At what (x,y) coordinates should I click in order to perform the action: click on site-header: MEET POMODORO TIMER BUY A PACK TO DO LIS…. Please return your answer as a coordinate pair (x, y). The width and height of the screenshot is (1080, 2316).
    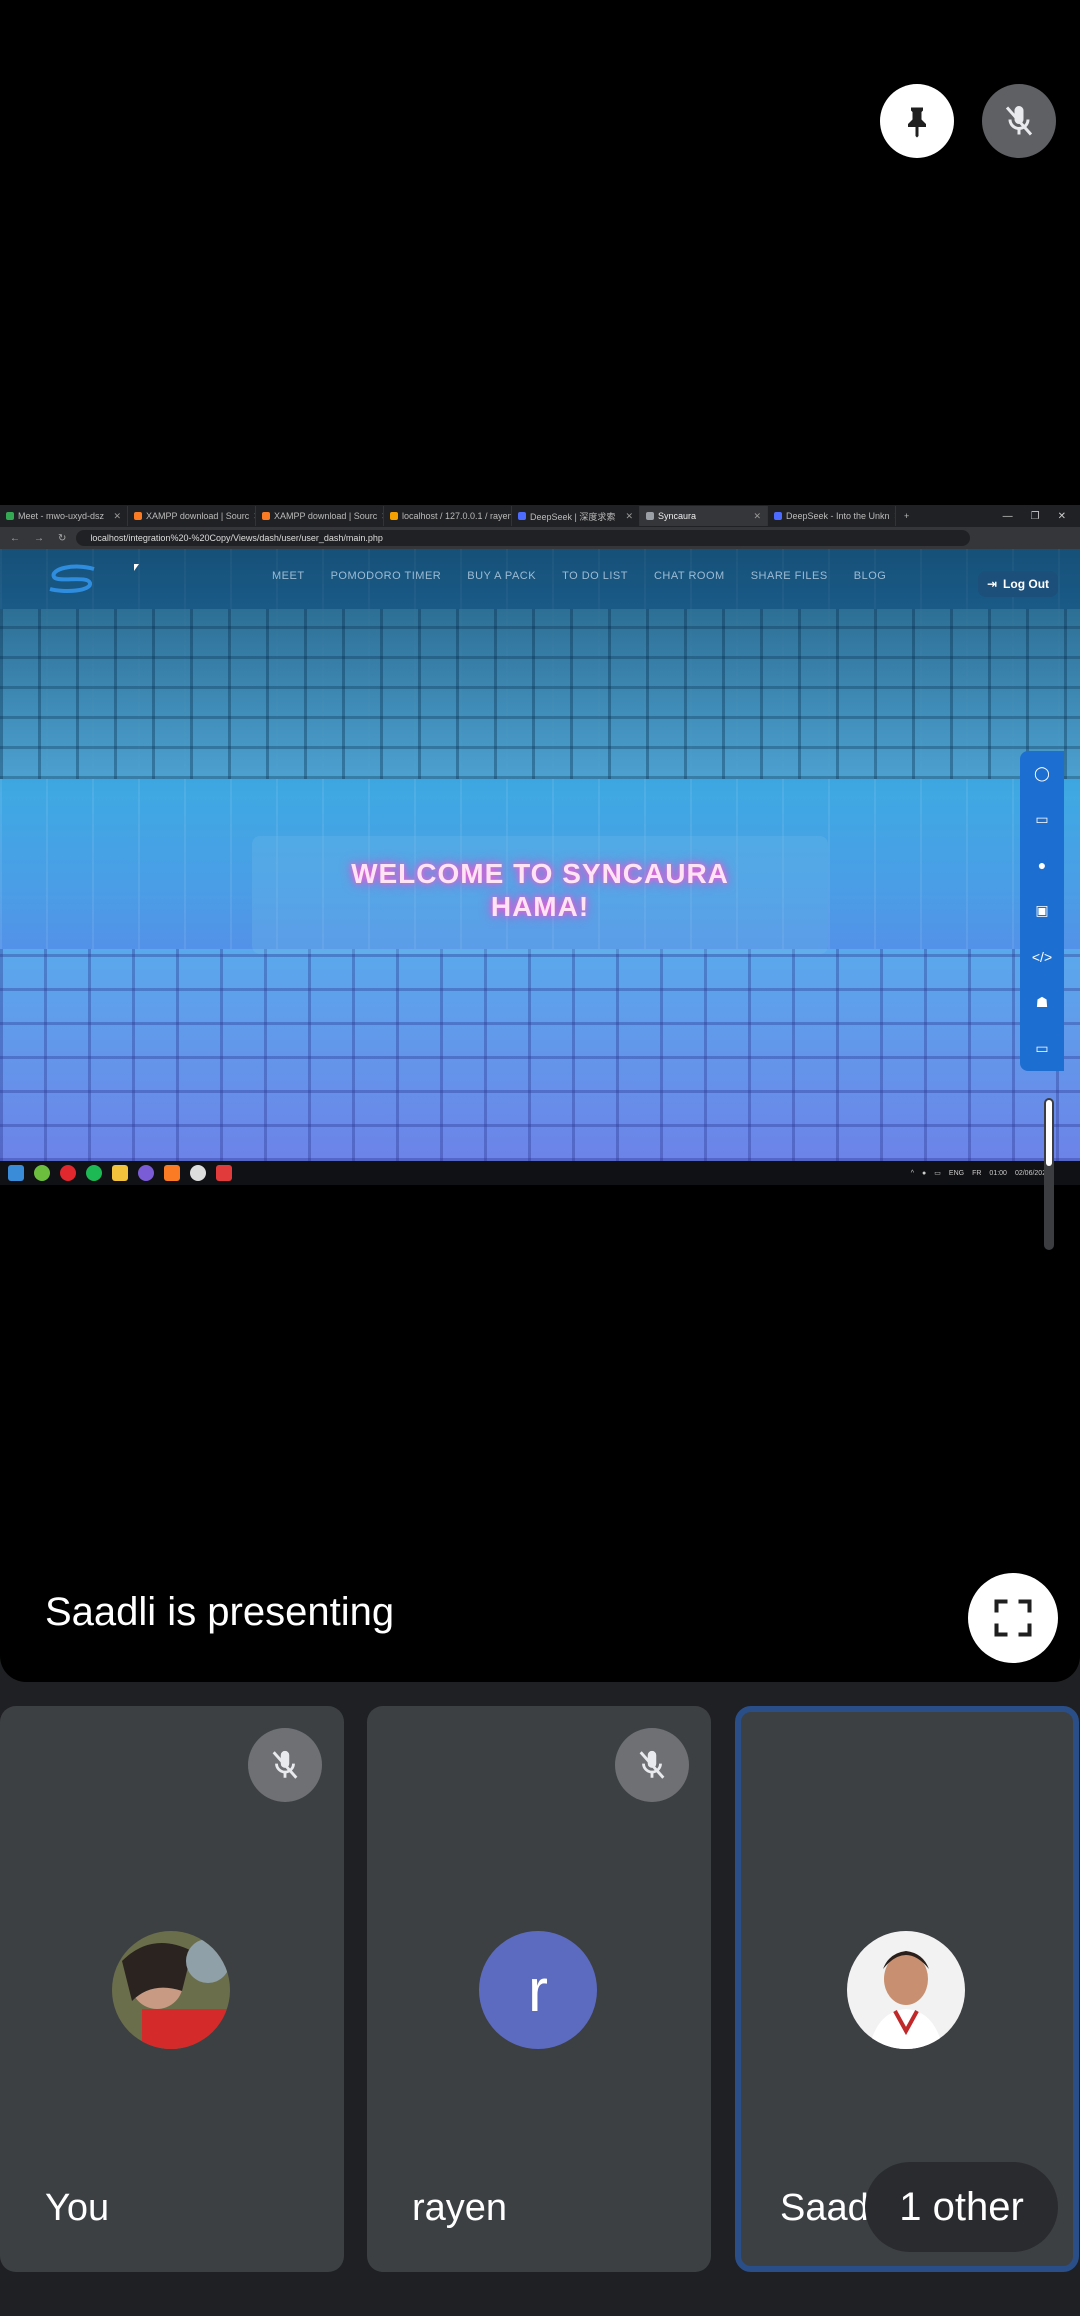
    Looking at the image, I should click on (540, 579).